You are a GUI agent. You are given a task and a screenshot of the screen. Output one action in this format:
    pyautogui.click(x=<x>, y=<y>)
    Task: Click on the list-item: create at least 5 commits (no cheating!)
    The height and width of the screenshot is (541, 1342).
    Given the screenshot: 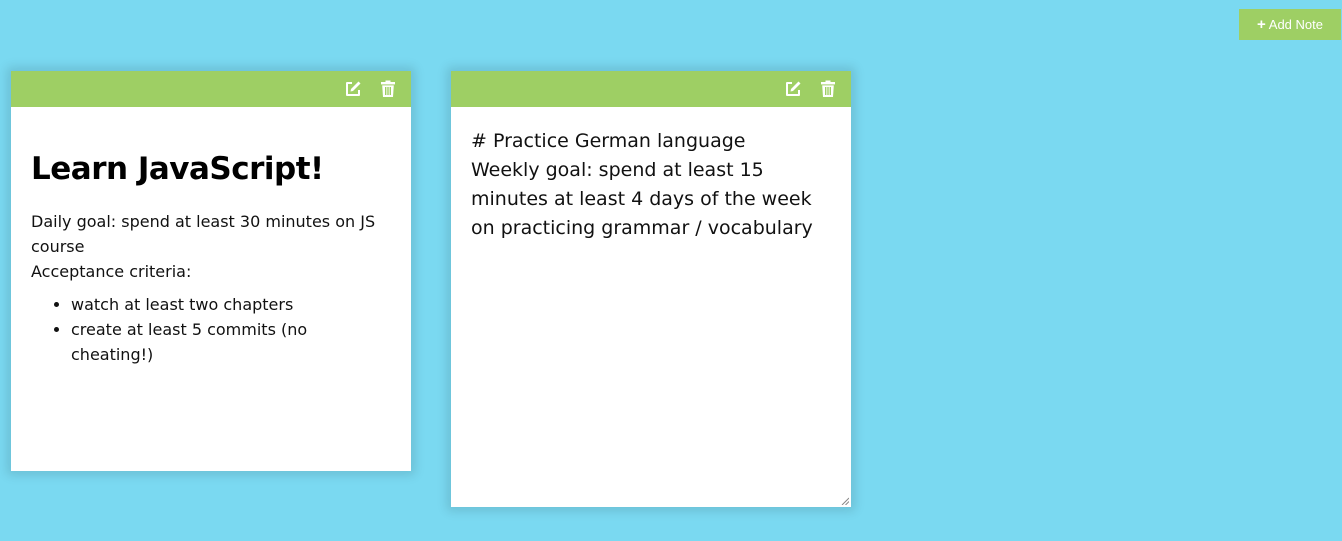 What is the action you would take?
    pyautogui.click(x=231, y=342)
    